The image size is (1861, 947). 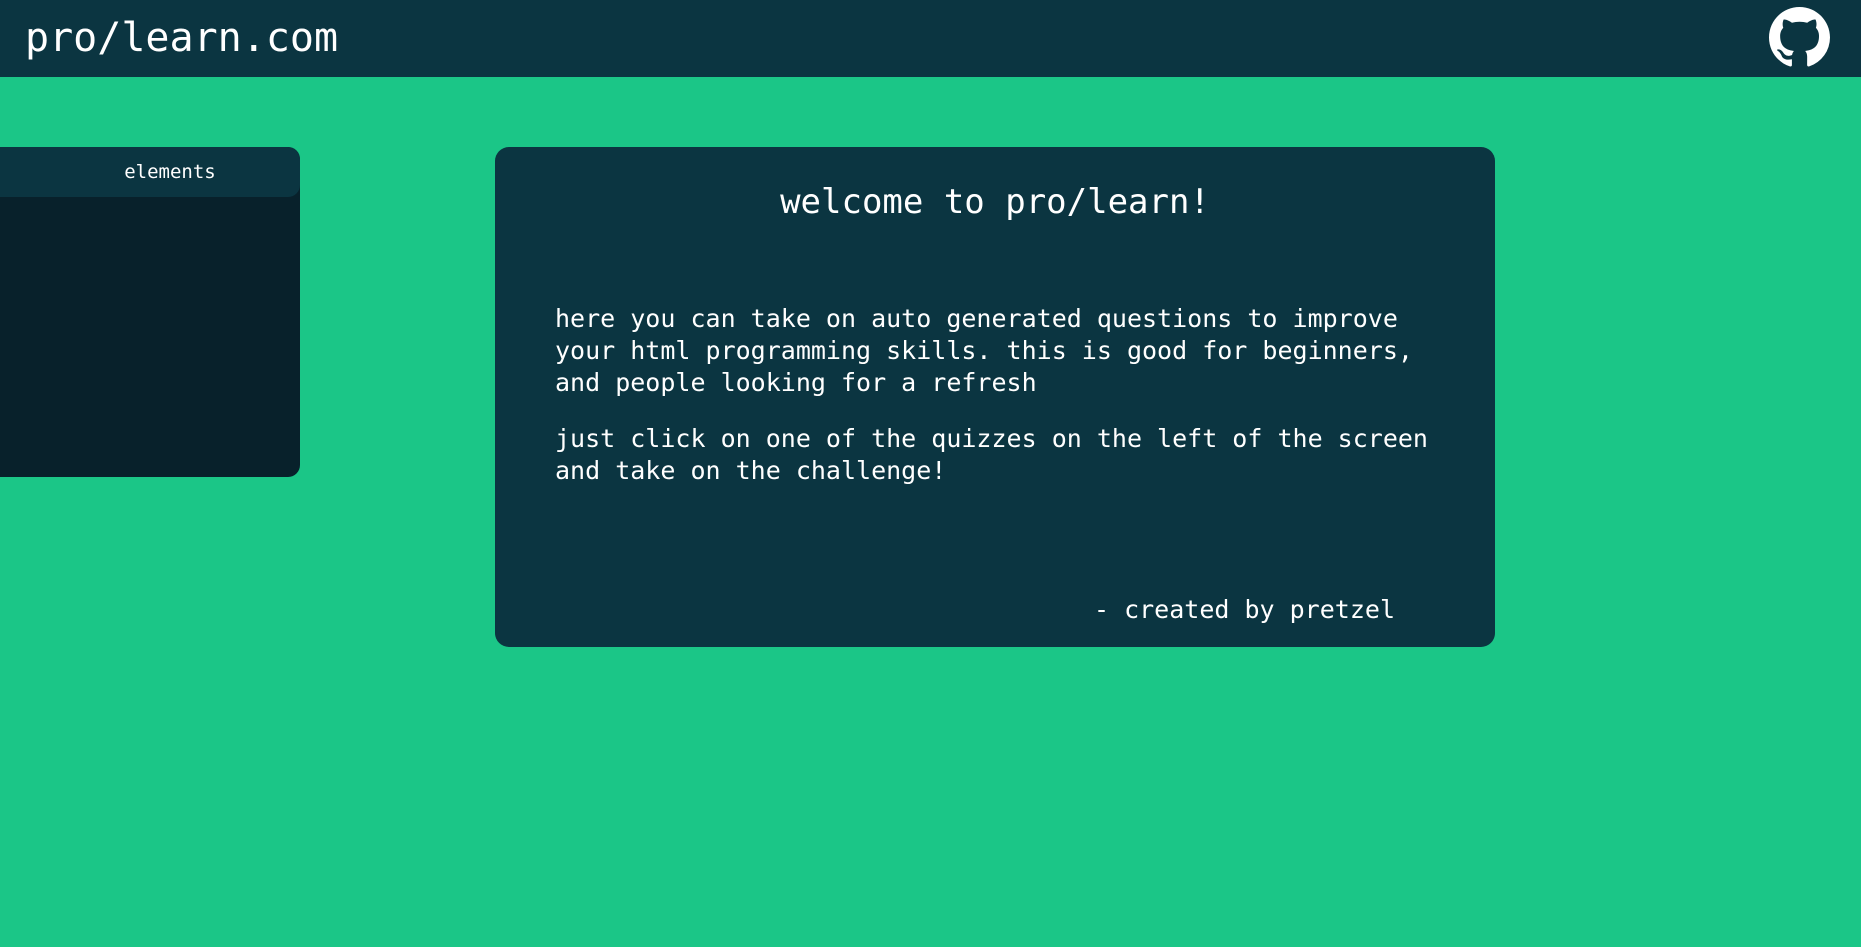 What do you see at coordinates (995, 202) in the screenshot?
I see `welcome-title: welcome to pro/learn!` at bounding box center [995, 202].